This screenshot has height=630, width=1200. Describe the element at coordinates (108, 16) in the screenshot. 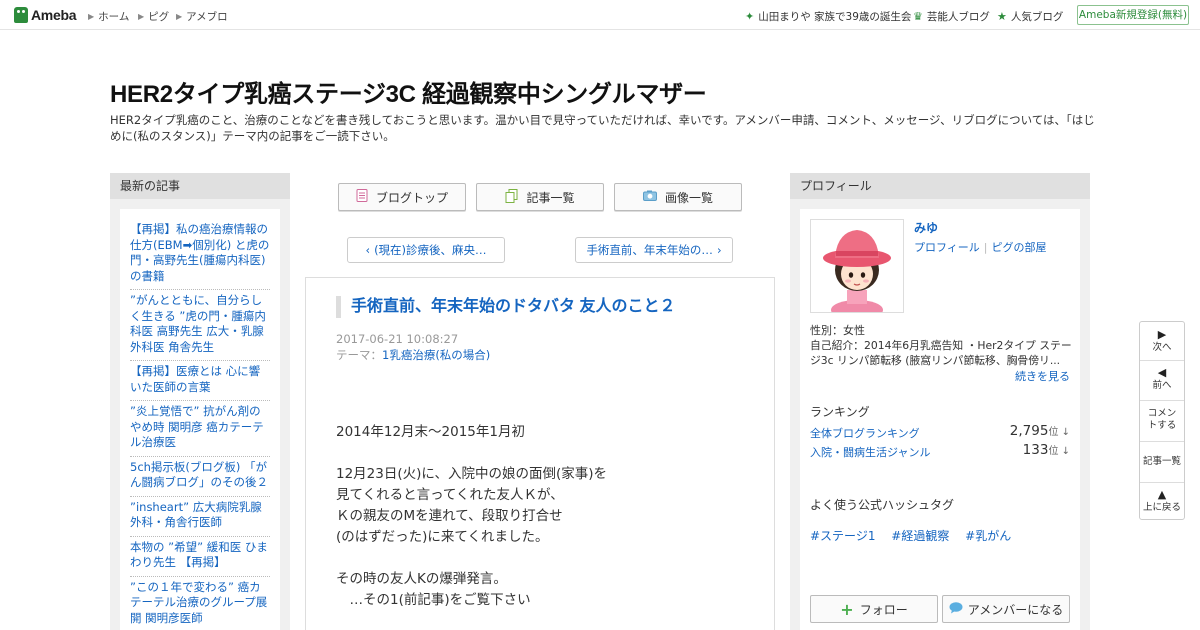

I see `nav-home-link: ▶ ホーム` at that location.